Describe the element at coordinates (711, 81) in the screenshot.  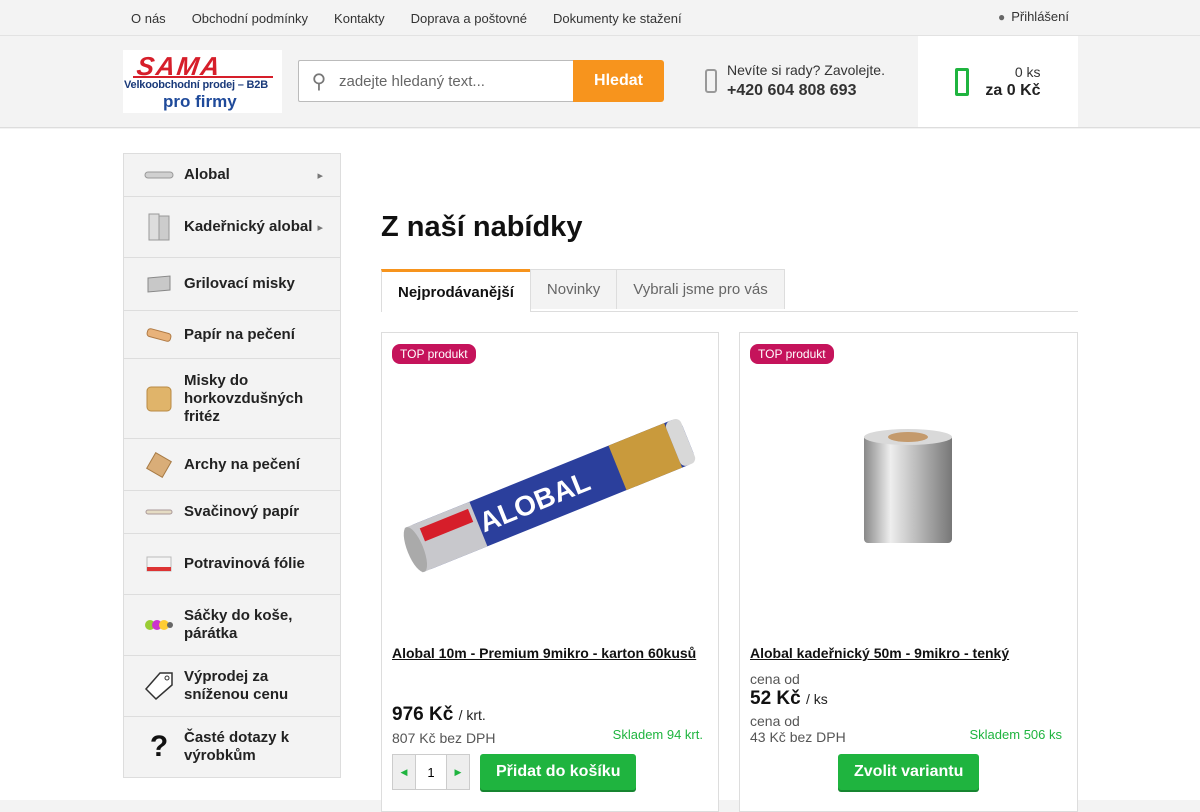
I see `phone-icon` at that location.